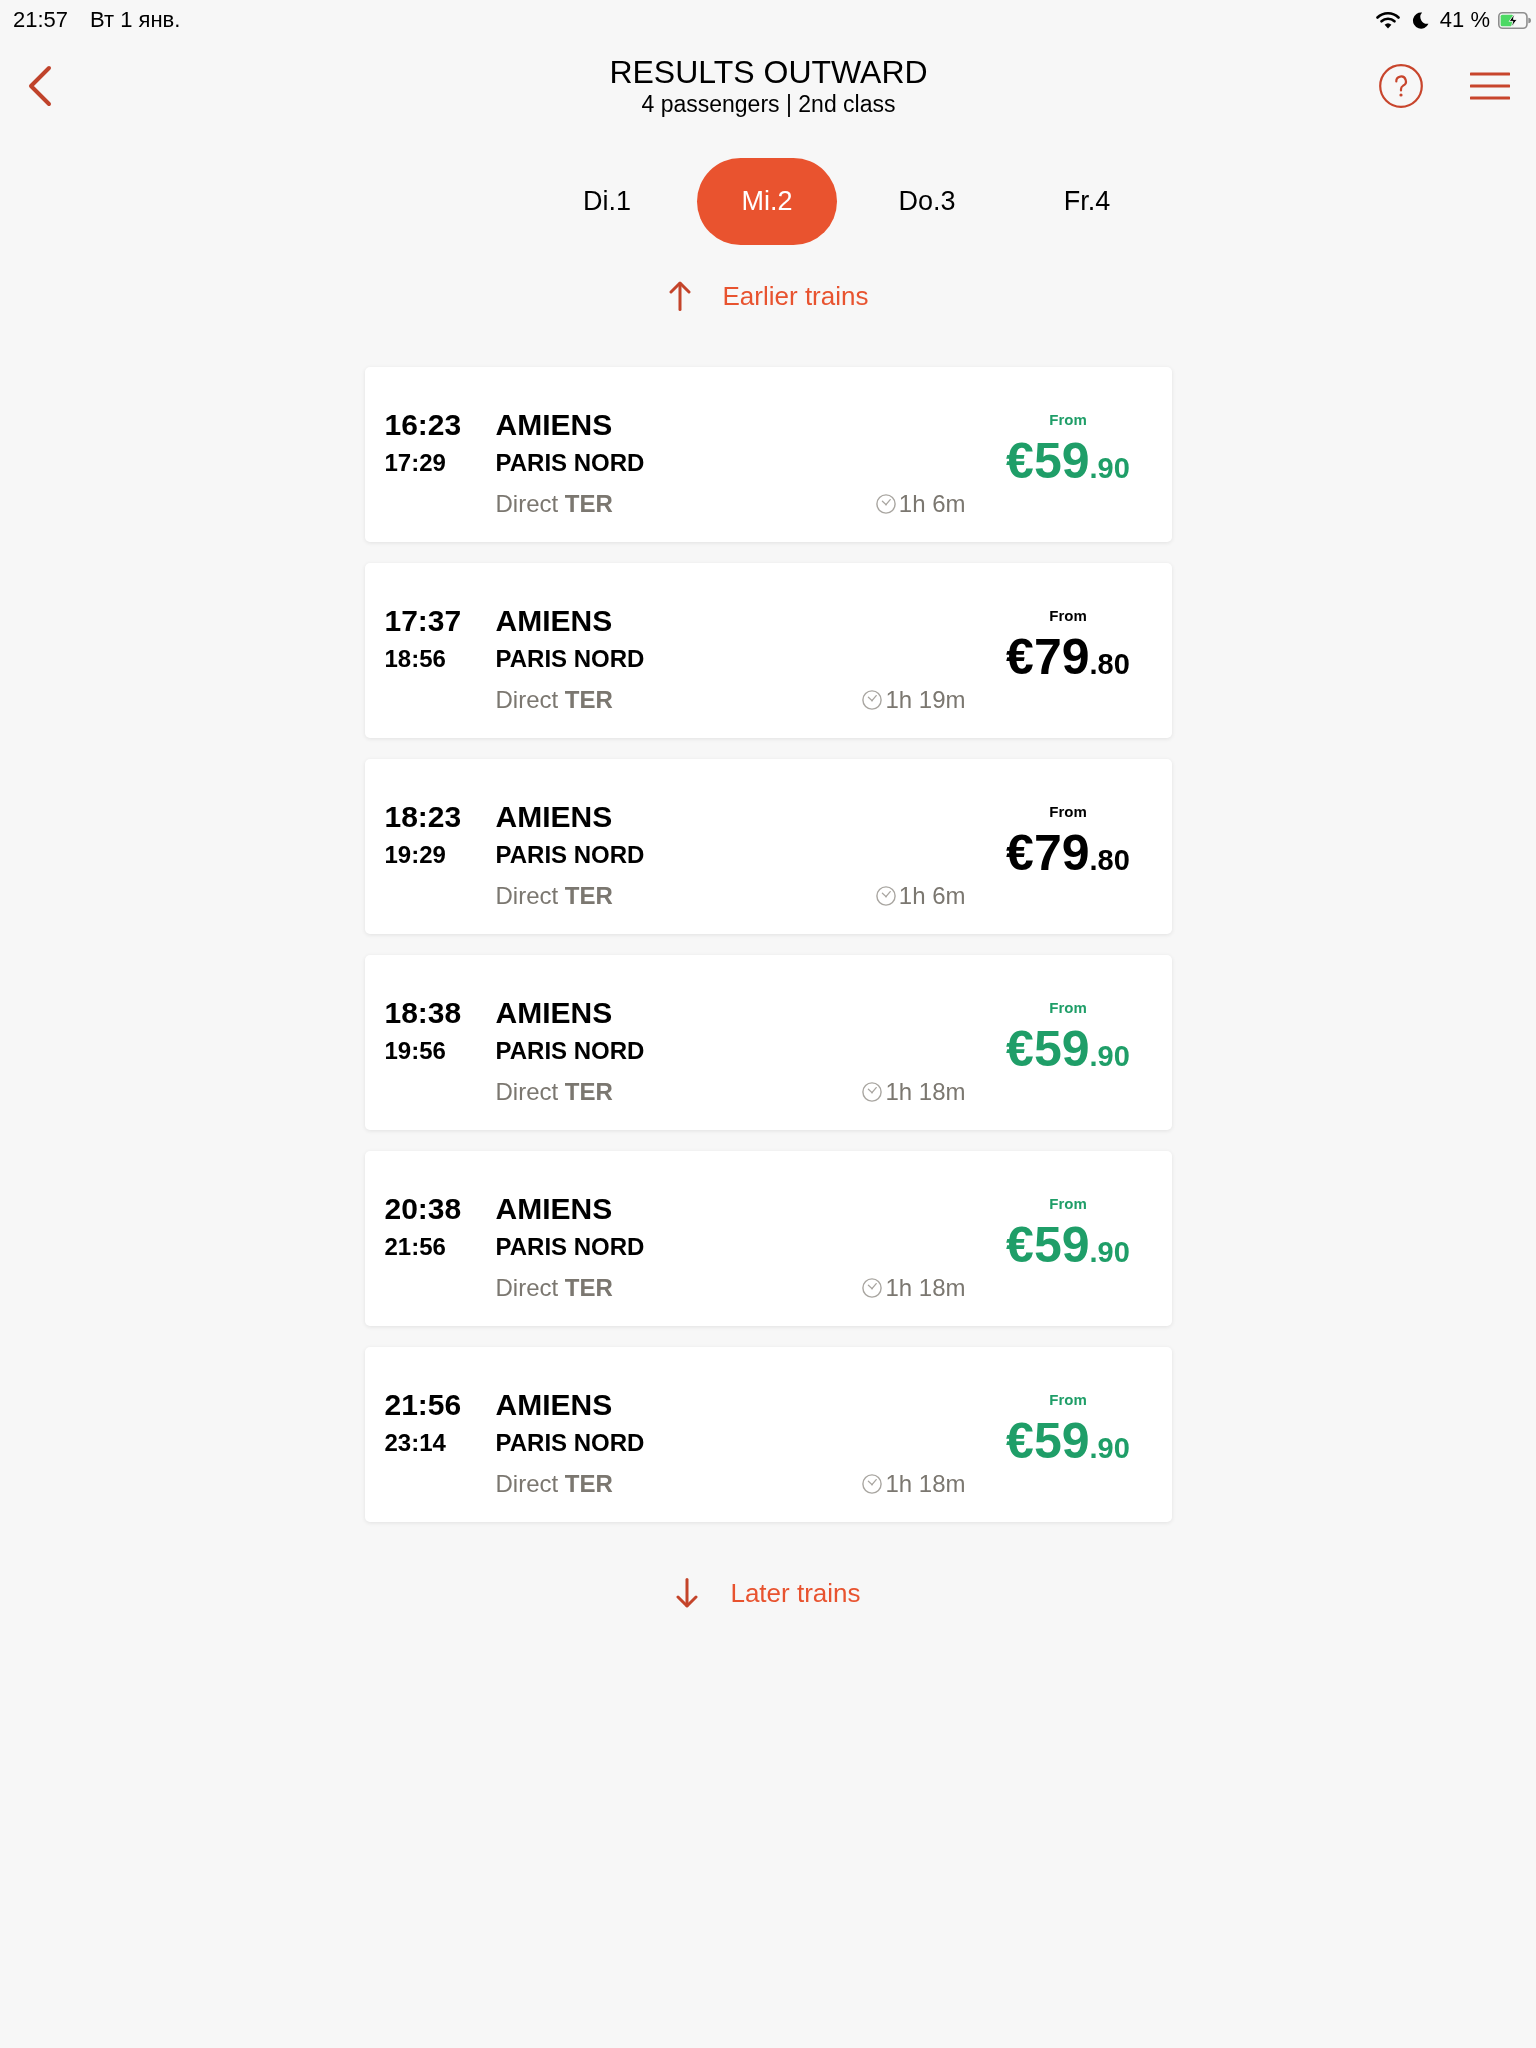  I want to click on back-chevron-icon, so click(40, 86).